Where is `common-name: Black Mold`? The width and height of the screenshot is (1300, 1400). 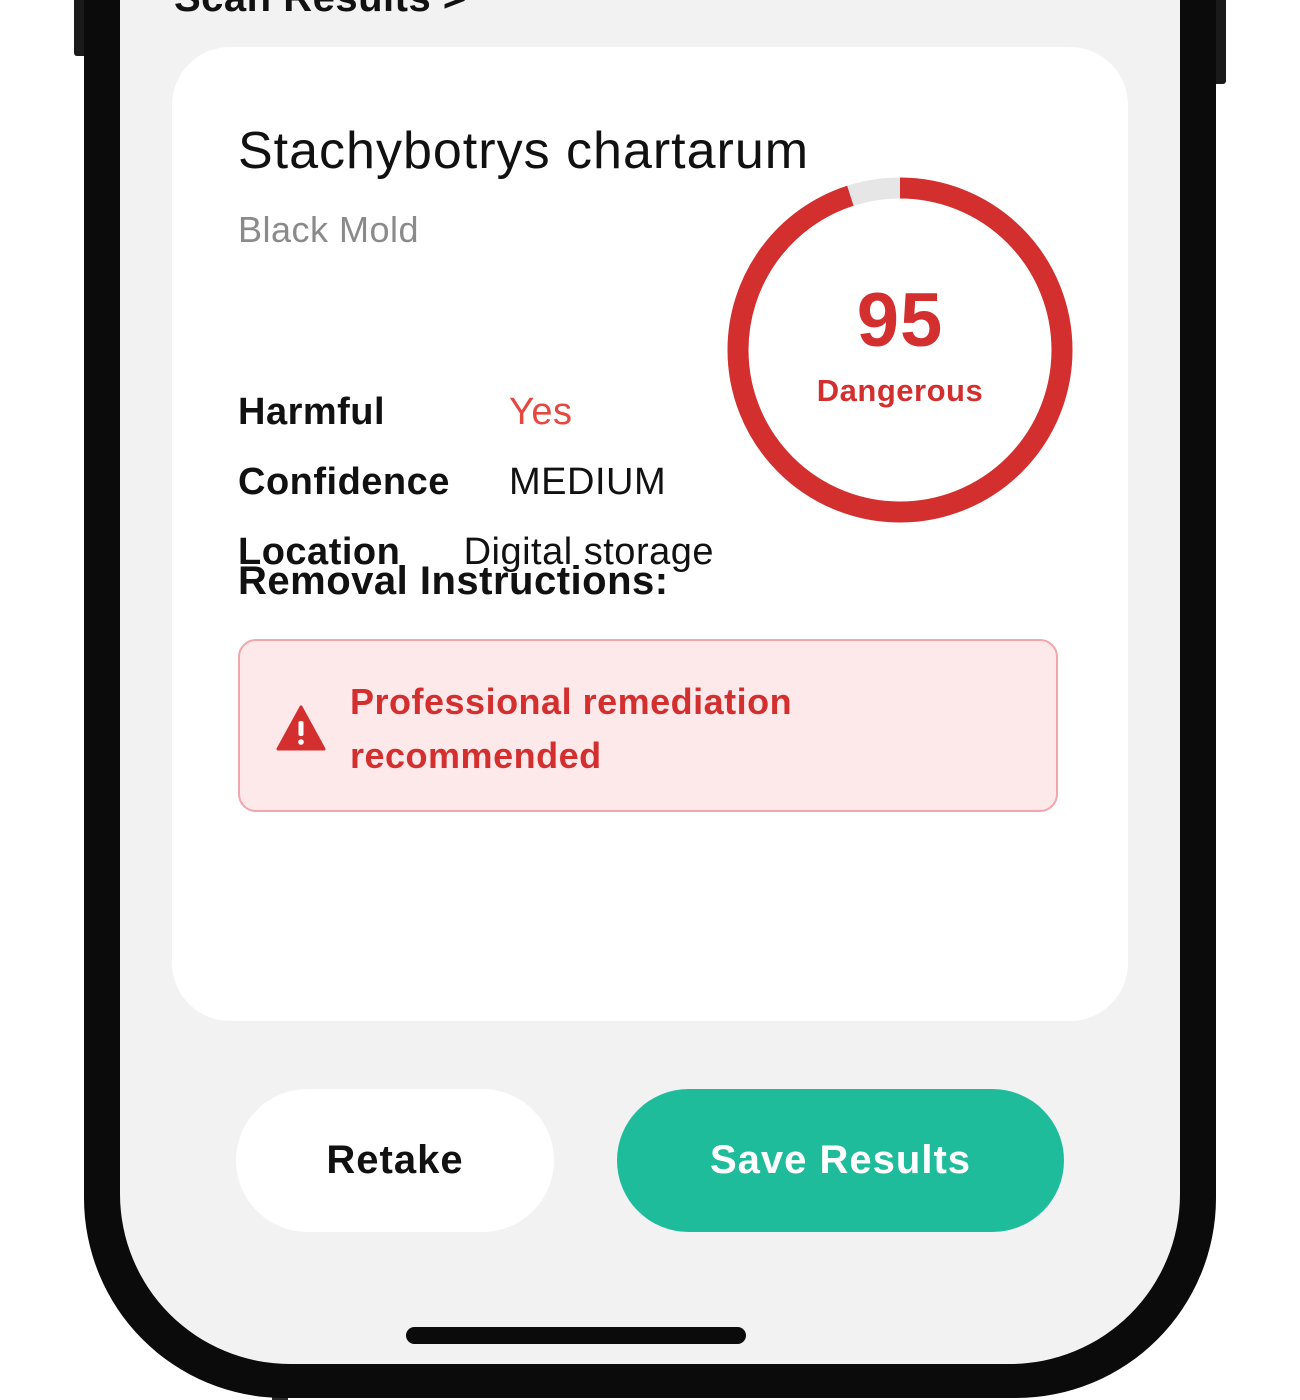
common-name: Black Mold is located at coordinates (329, 229).